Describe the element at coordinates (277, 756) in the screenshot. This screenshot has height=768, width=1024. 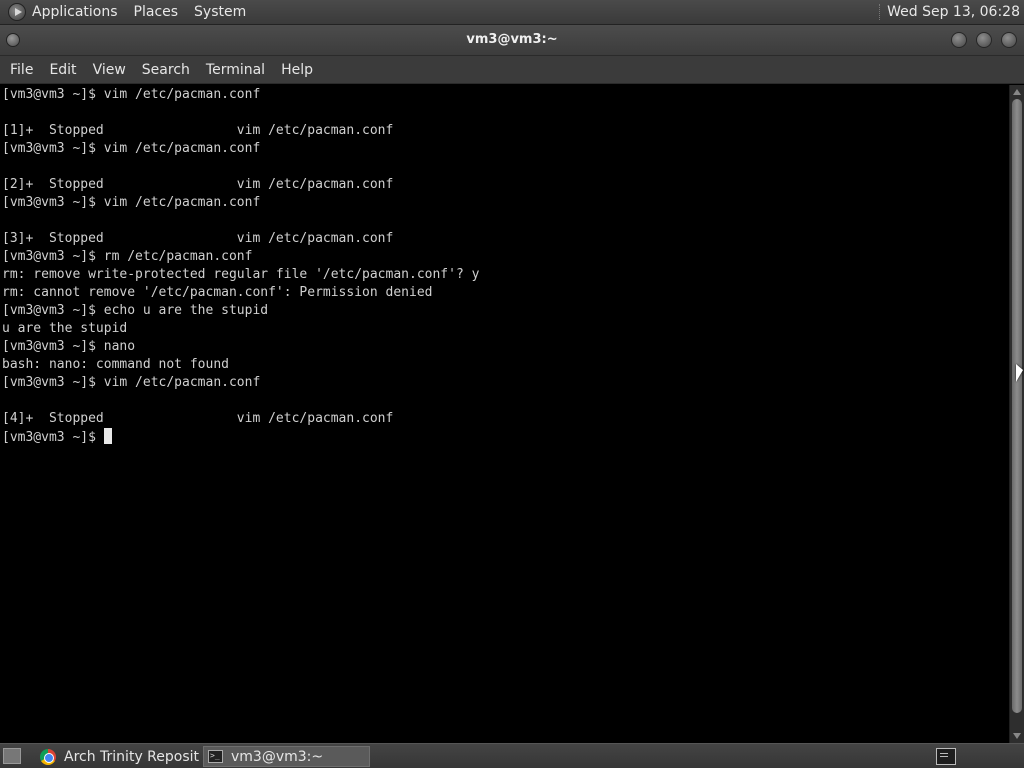
I see `taskbar-item-label: vm3@vm3:~` at that location.